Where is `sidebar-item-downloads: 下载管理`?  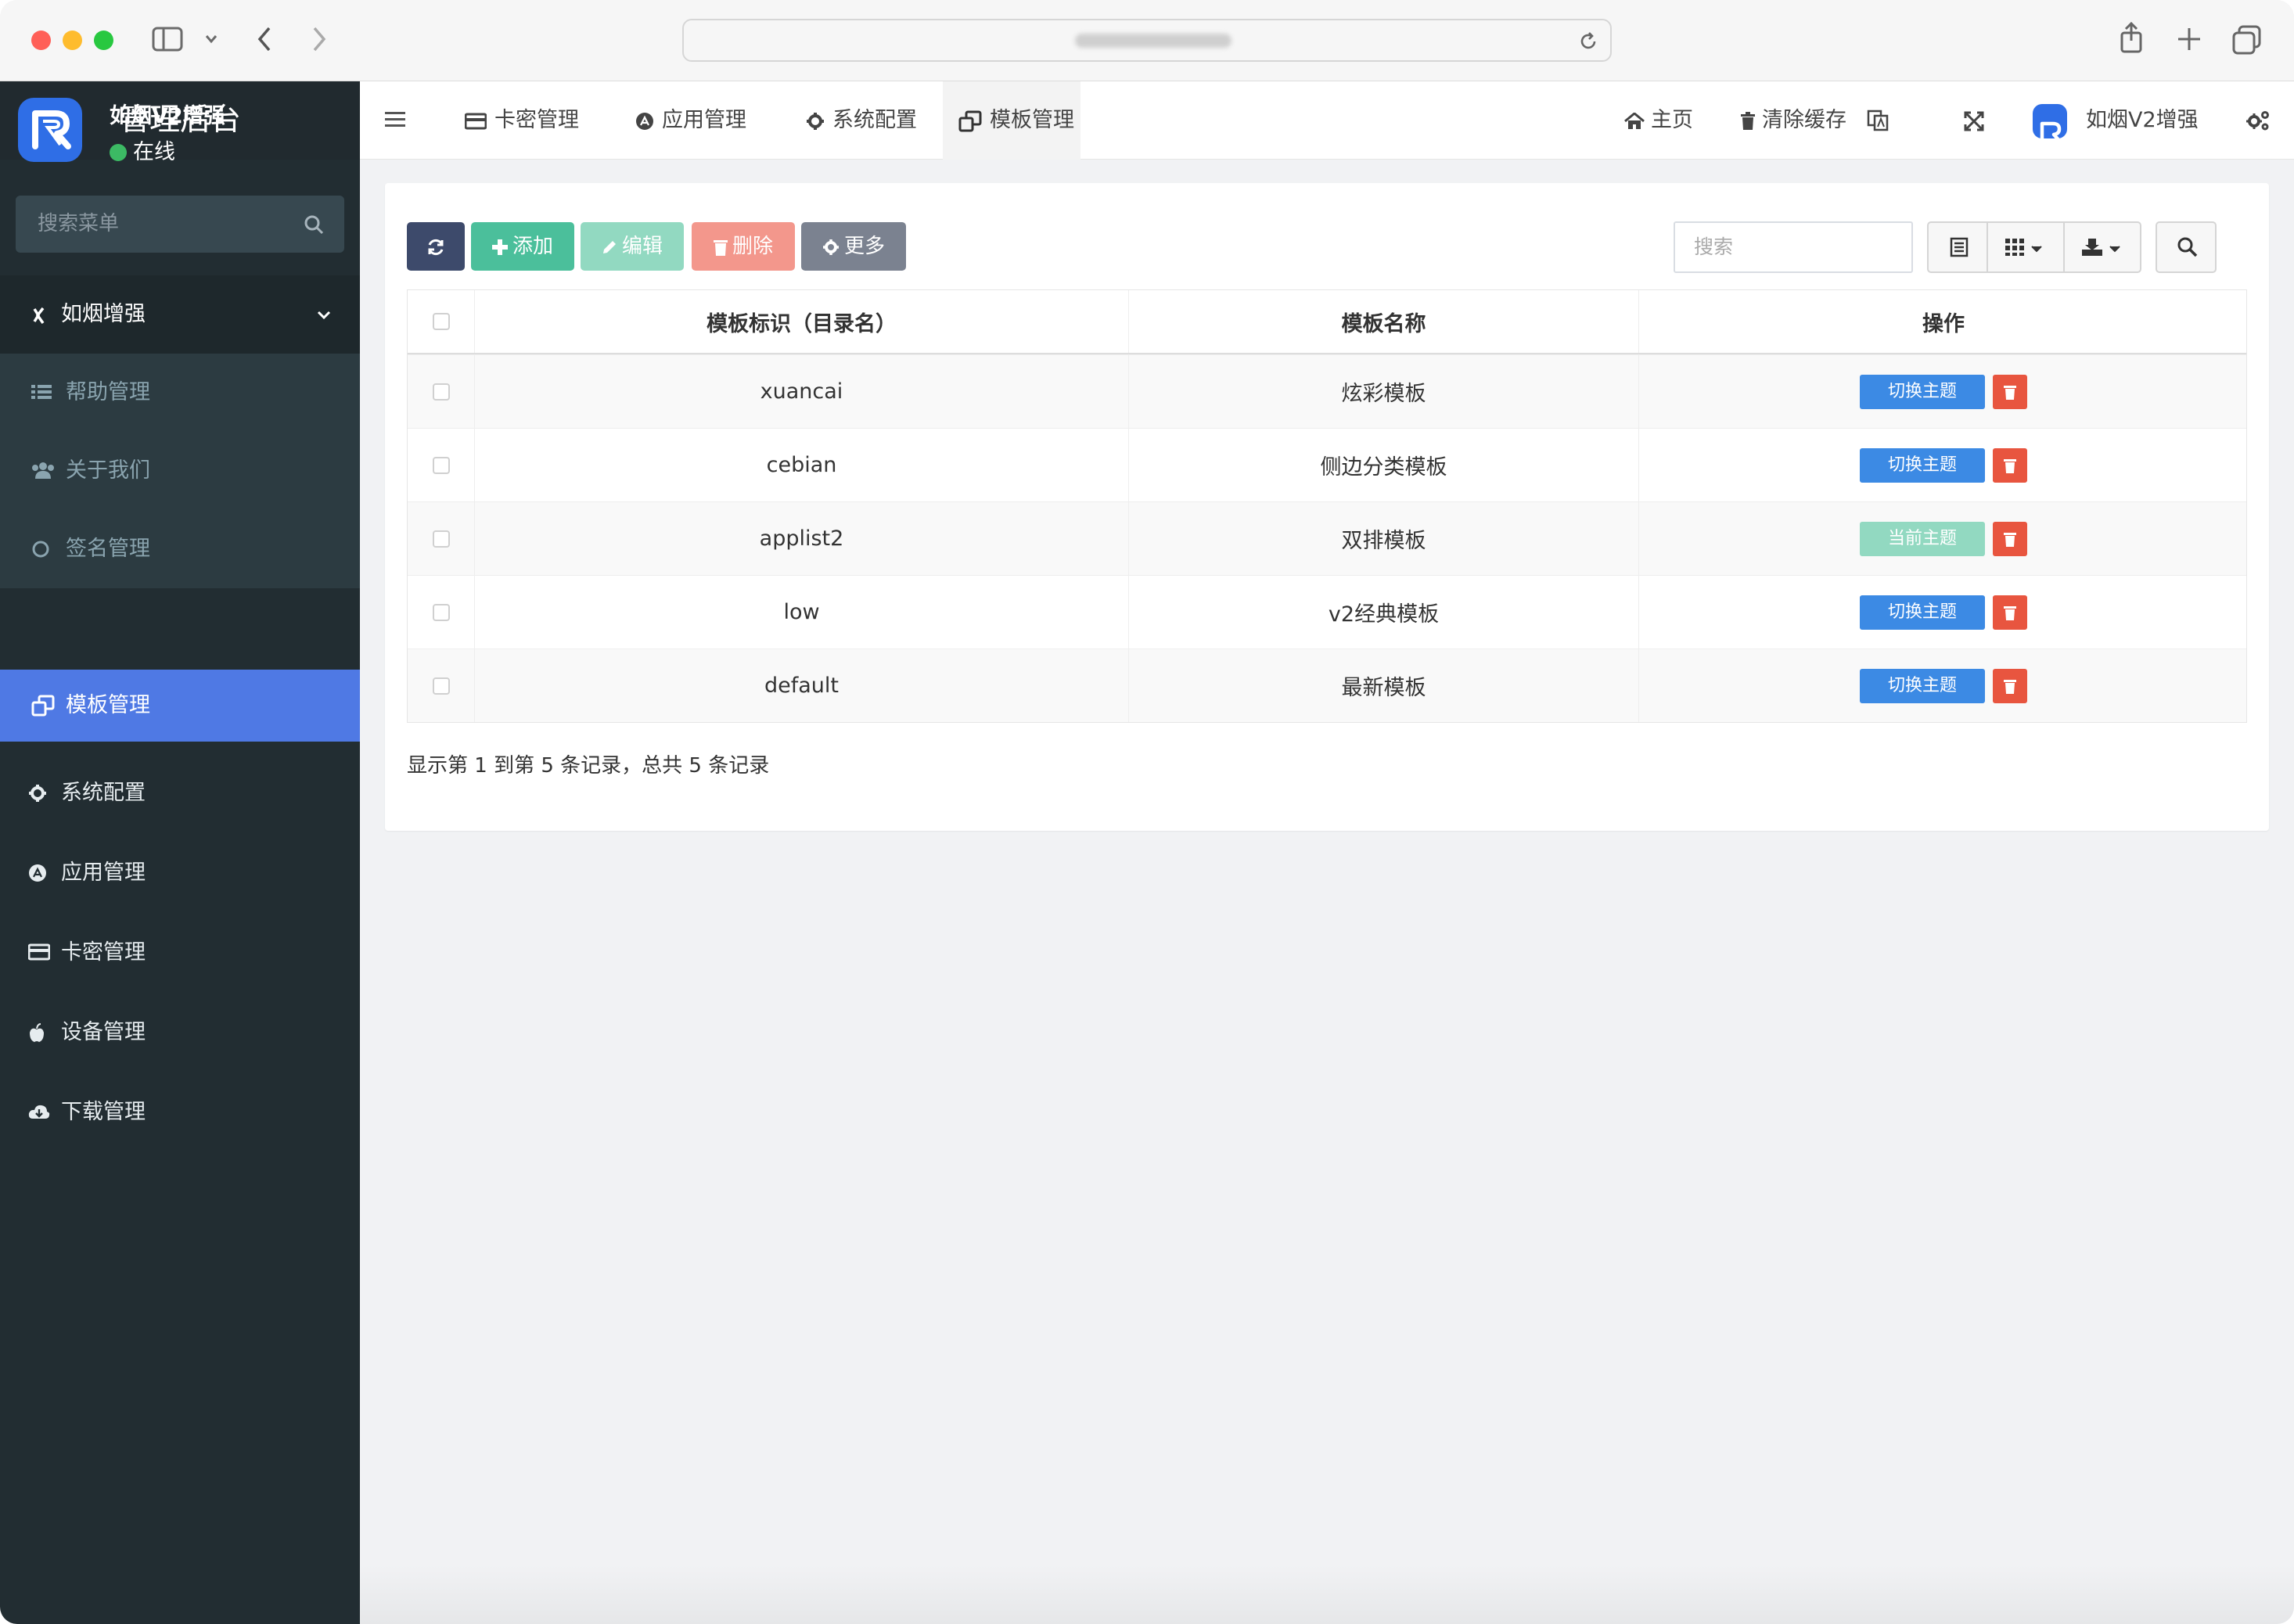 sidebar-item-downloads: 下载管理 is located at coordinates (180, 1112).